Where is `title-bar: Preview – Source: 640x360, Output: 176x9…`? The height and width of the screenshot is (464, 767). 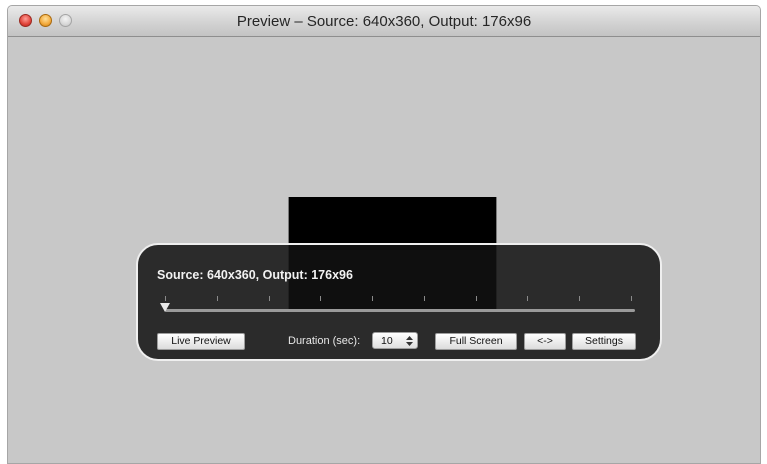 title-bar: Preview – Source: 640x360, Output: 176x9… is located at coordinates (384, 21).